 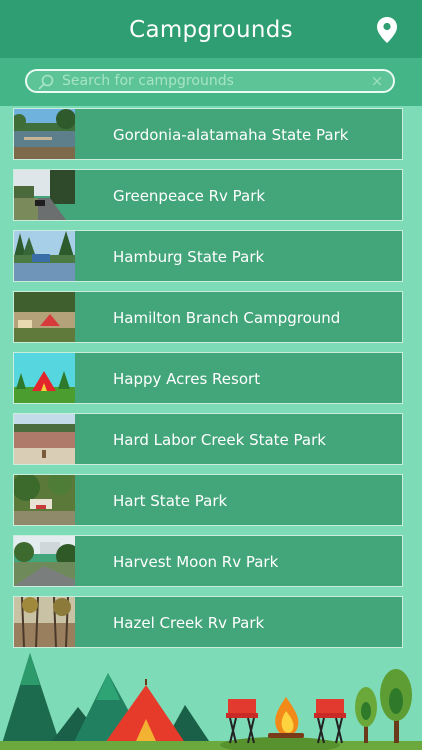 What do you see at coordinates (286, 717) in the screenshot?
I see `campfire-icon` at bounding box center [286, 717].